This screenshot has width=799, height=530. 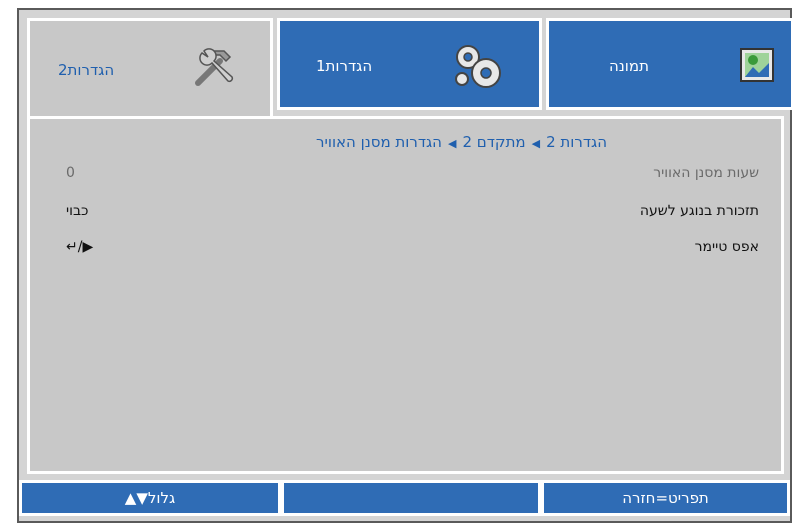 I want to click on footer-menu-label: תפריט=חזרה, so click(x=665, y=498).